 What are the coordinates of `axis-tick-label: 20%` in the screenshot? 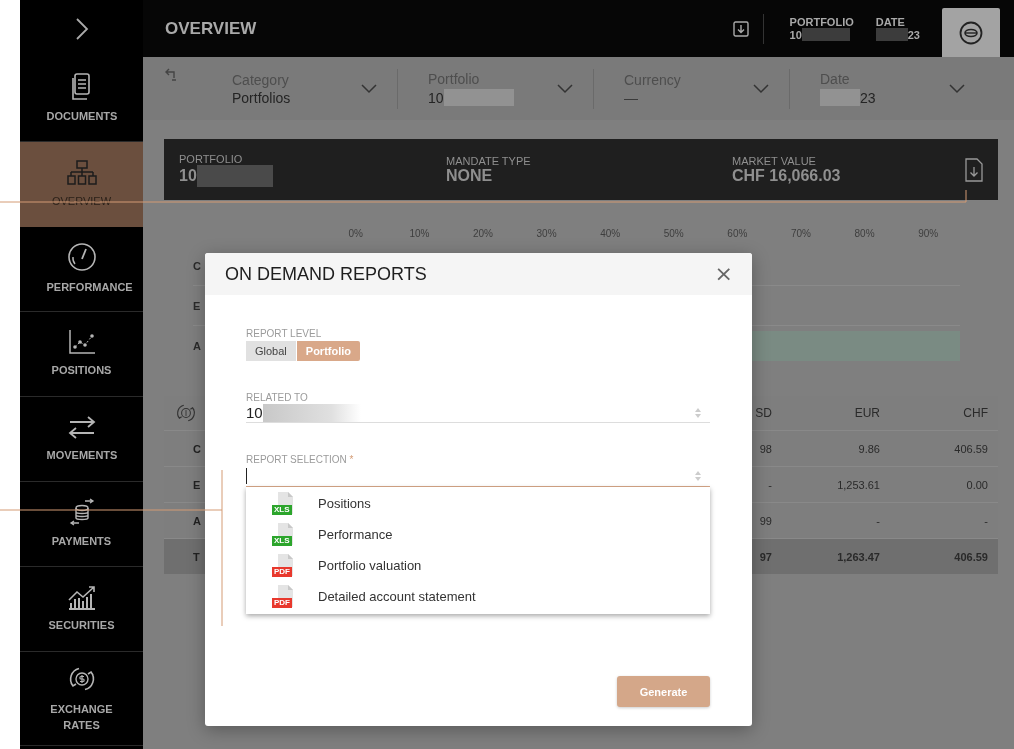 It's located at (482, 234).